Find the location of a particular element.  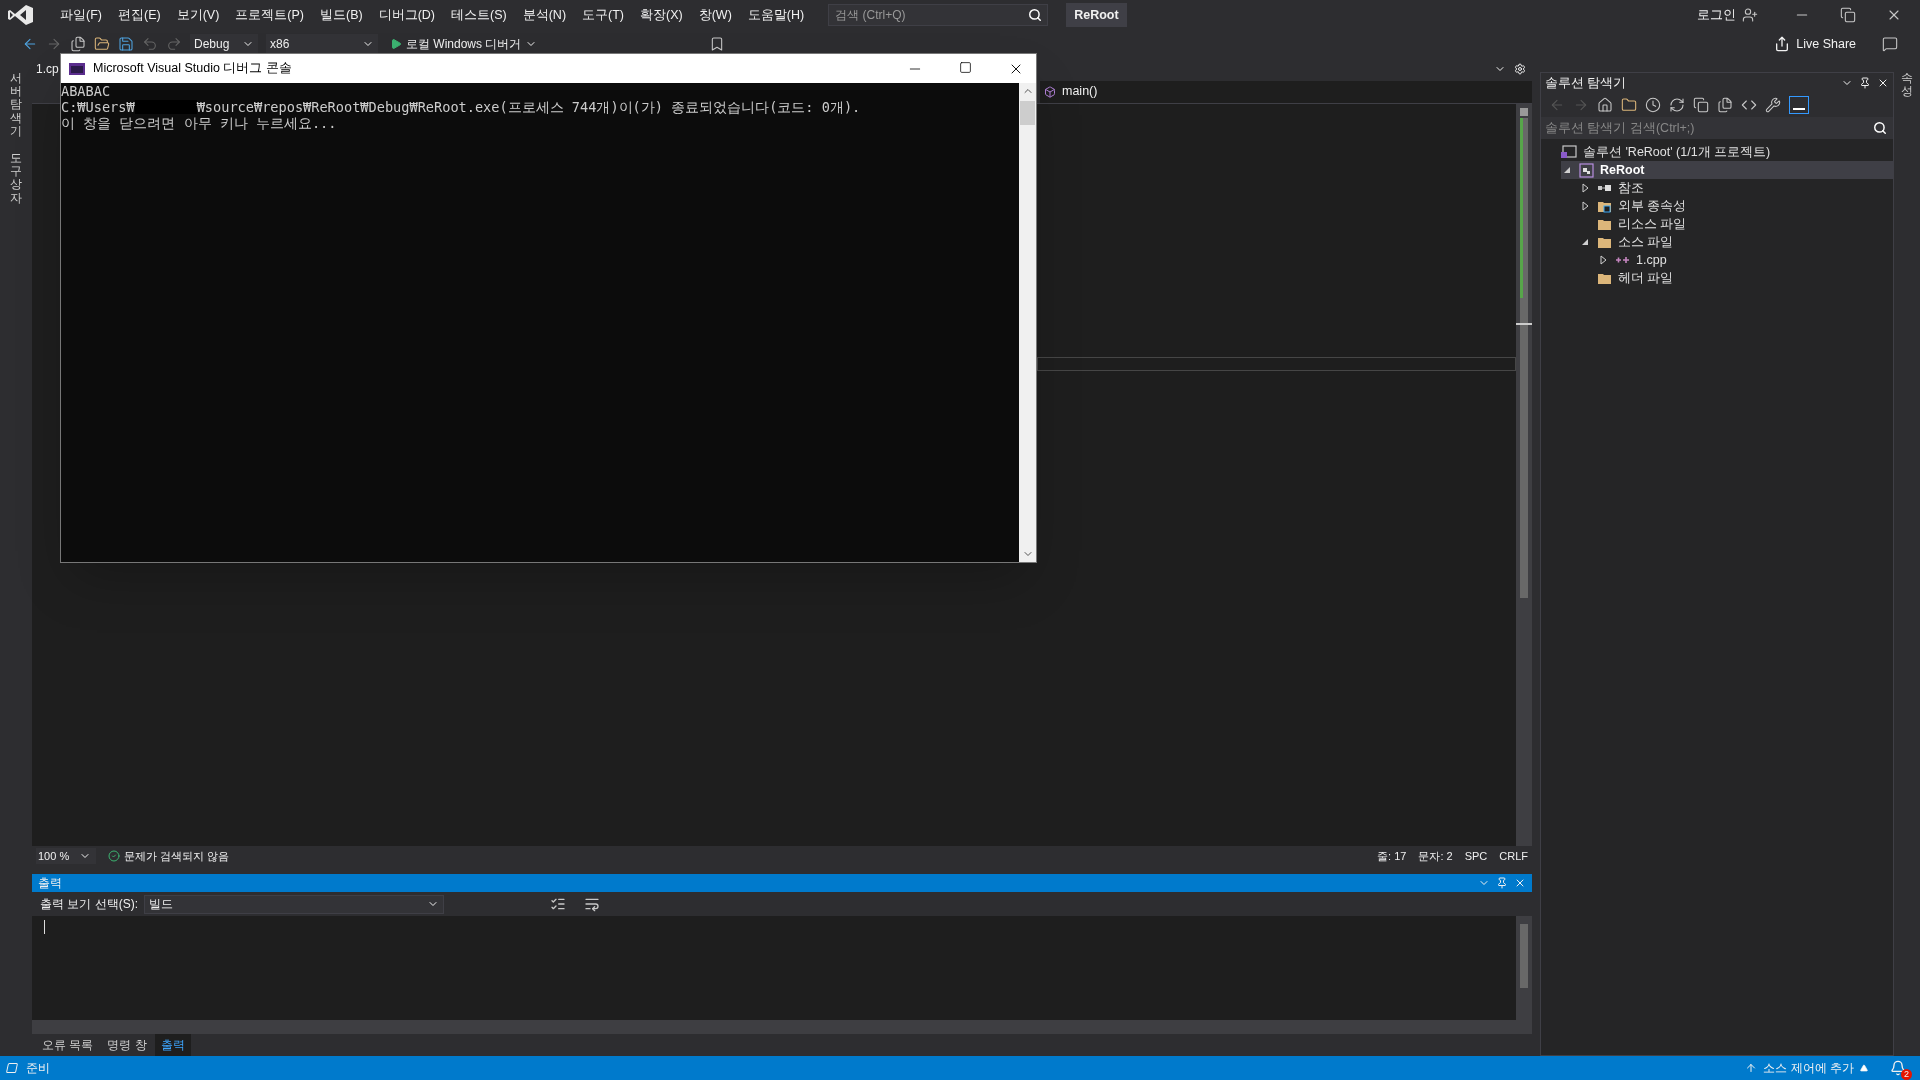

side-tab: 속성 is located at coordinates (1907, 85).